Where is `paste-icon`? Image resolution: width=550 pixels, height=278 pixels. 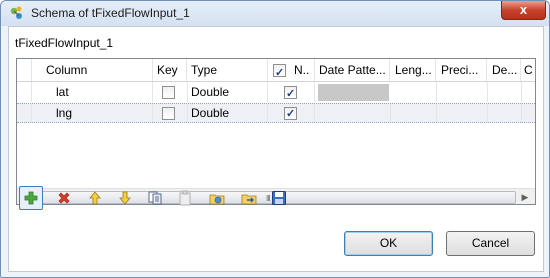
paste-icon is located at coordinates (185, 198).